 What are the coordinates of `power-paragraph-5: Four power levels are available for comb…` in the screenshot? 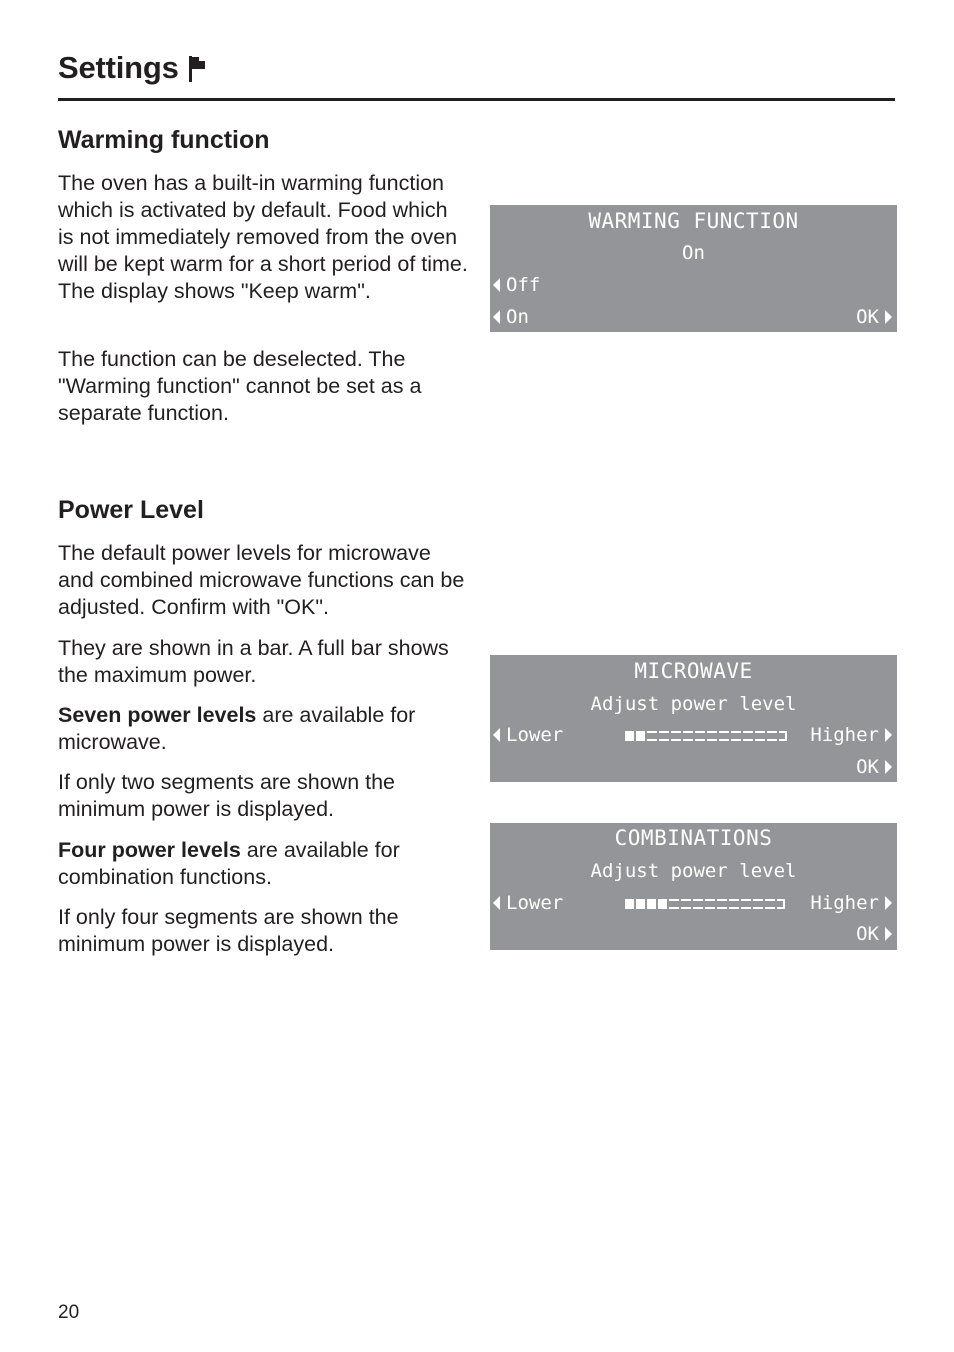 It's located at (229, 863).